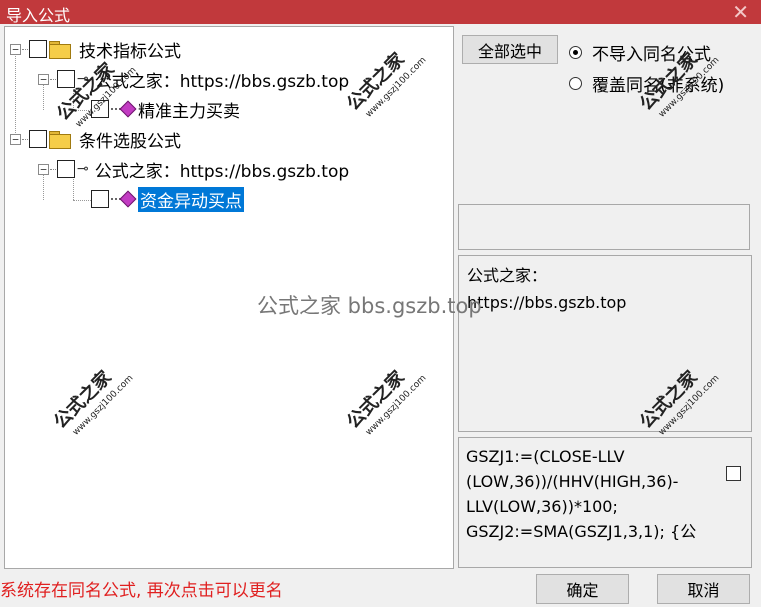 The width and height of the screenshot is (761, 607). I want to click on formula-description-box: 公式之家： https://bbs.gszb.top, so click(605, 343).